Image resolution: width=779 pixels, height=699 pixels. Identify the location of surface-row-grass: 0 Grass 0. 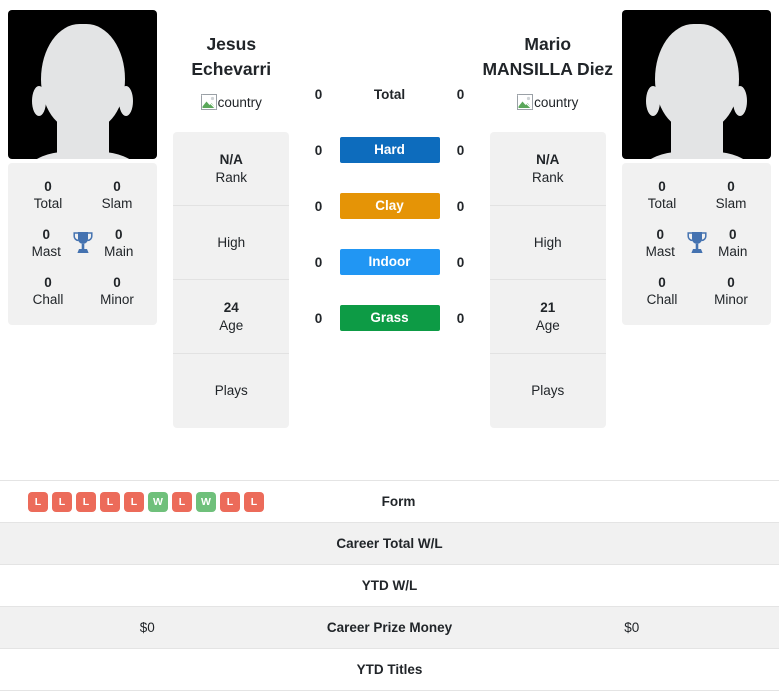
(390, 318).